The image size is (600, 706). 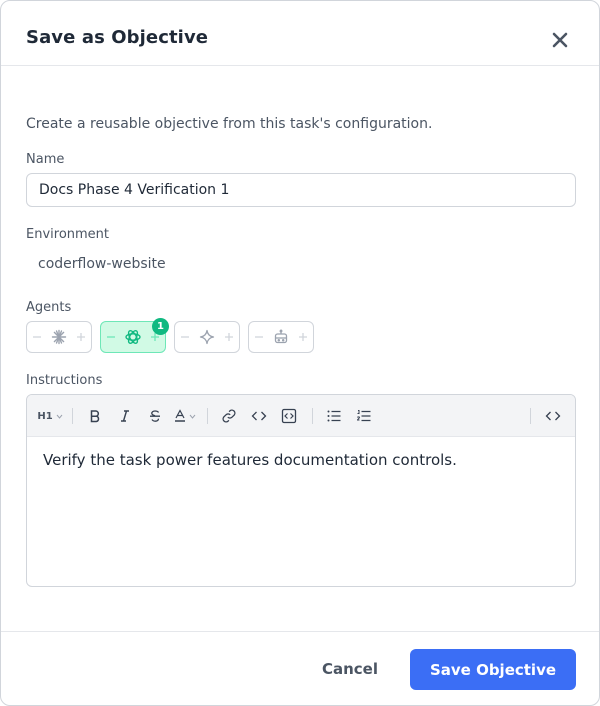 I want to click on editor-toolbar: H1, so click(x=301, y=416).